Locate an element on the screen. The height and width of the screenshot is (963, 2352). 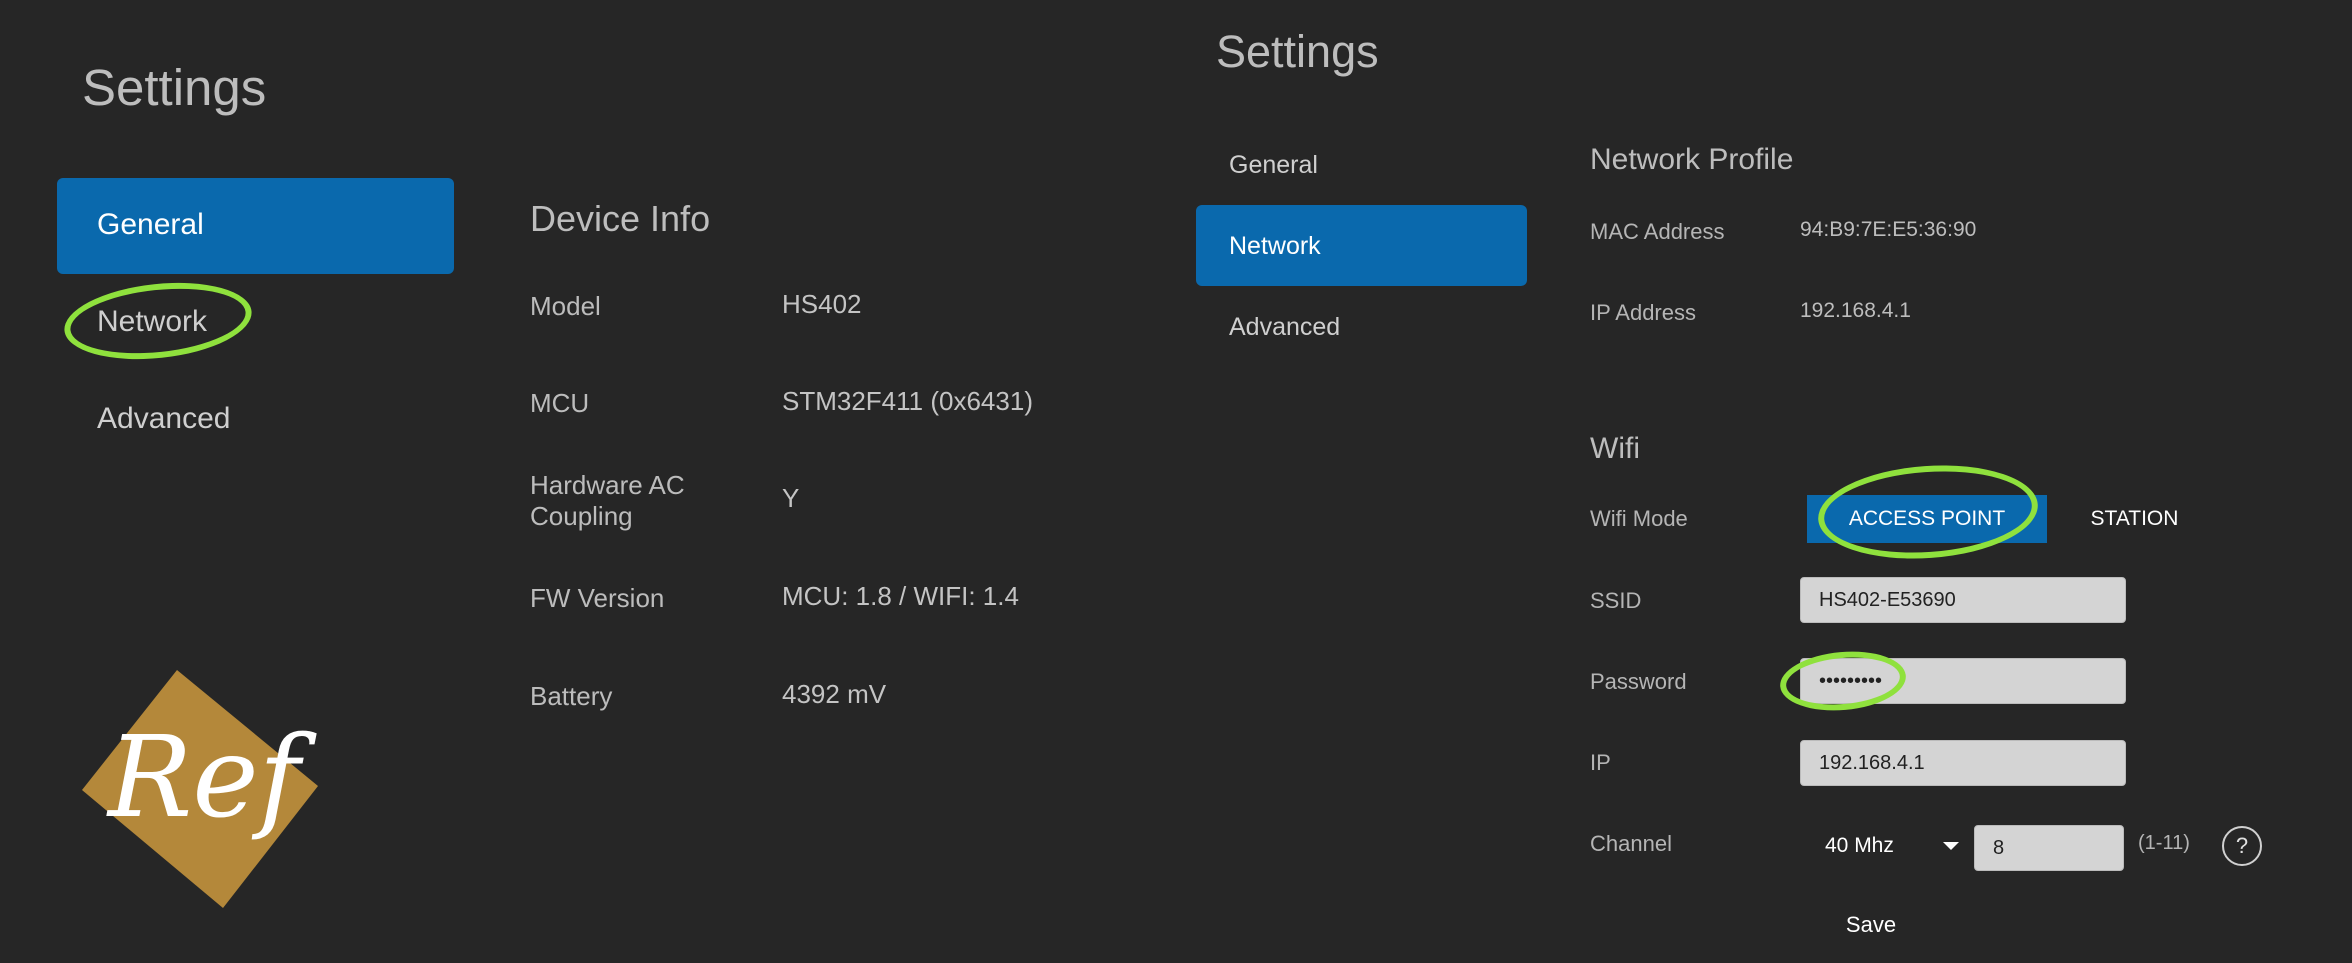
ip-address-value: 192.168.4.1 is located at coordinates (1855, 310).